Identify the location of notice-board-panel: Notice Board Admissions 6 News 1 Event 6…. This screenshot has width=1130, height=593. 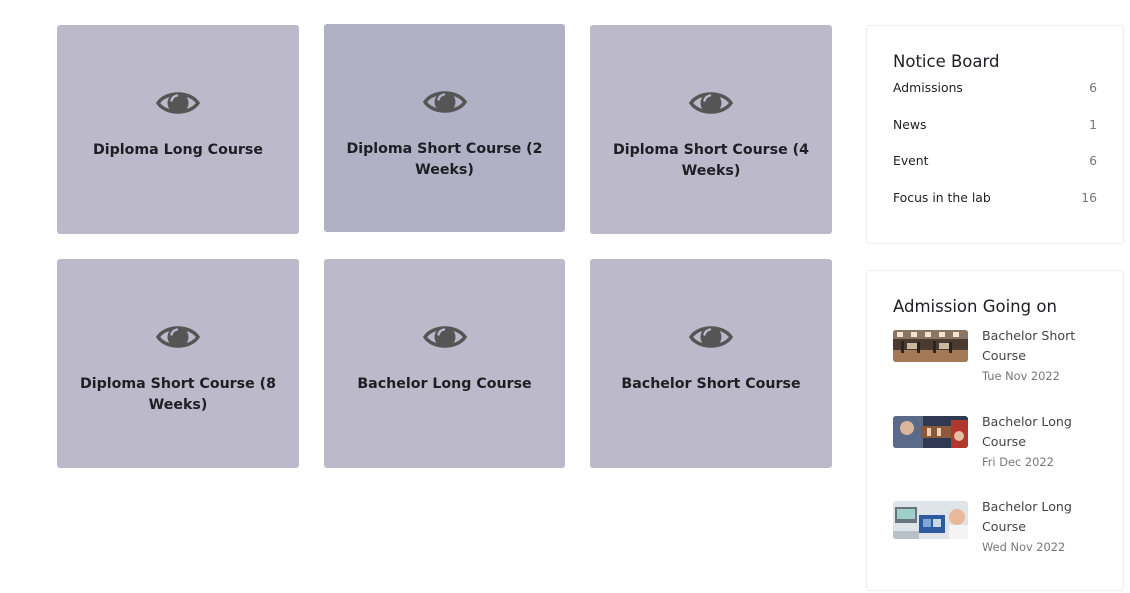
(995, 134).